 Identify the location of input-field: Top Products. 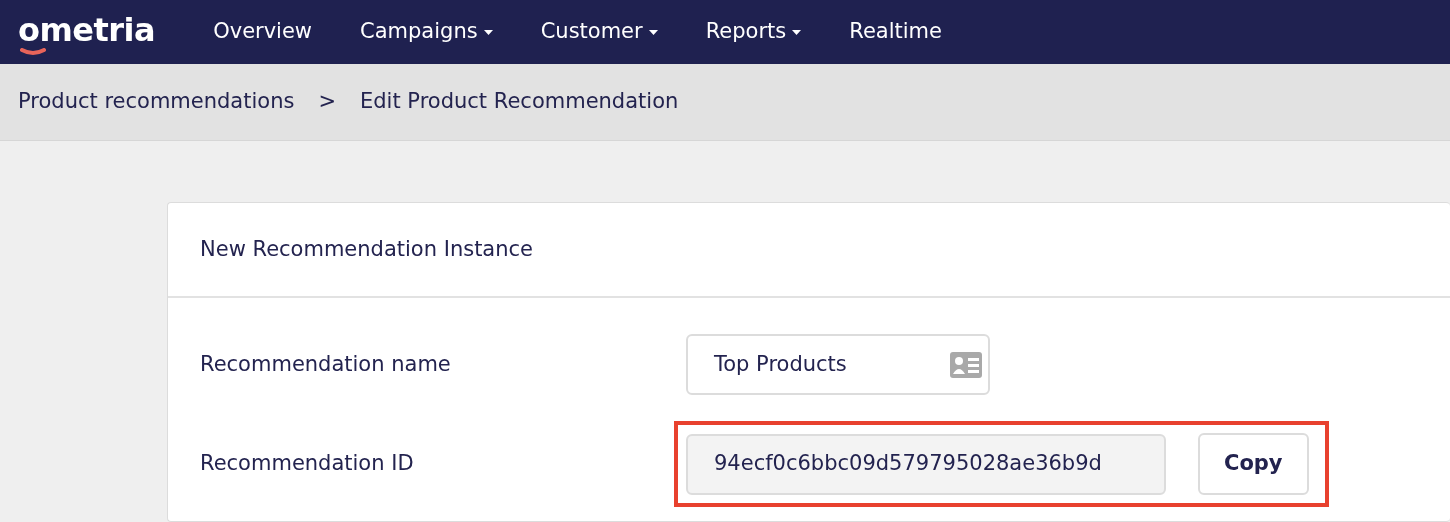
(838, 364).